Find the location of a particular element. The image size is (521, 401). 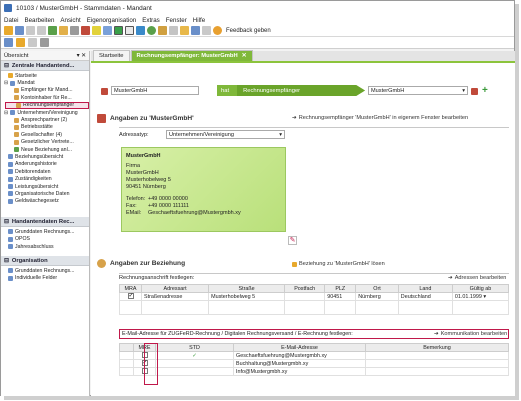

redo-icon is located at coordinates (41, 30).